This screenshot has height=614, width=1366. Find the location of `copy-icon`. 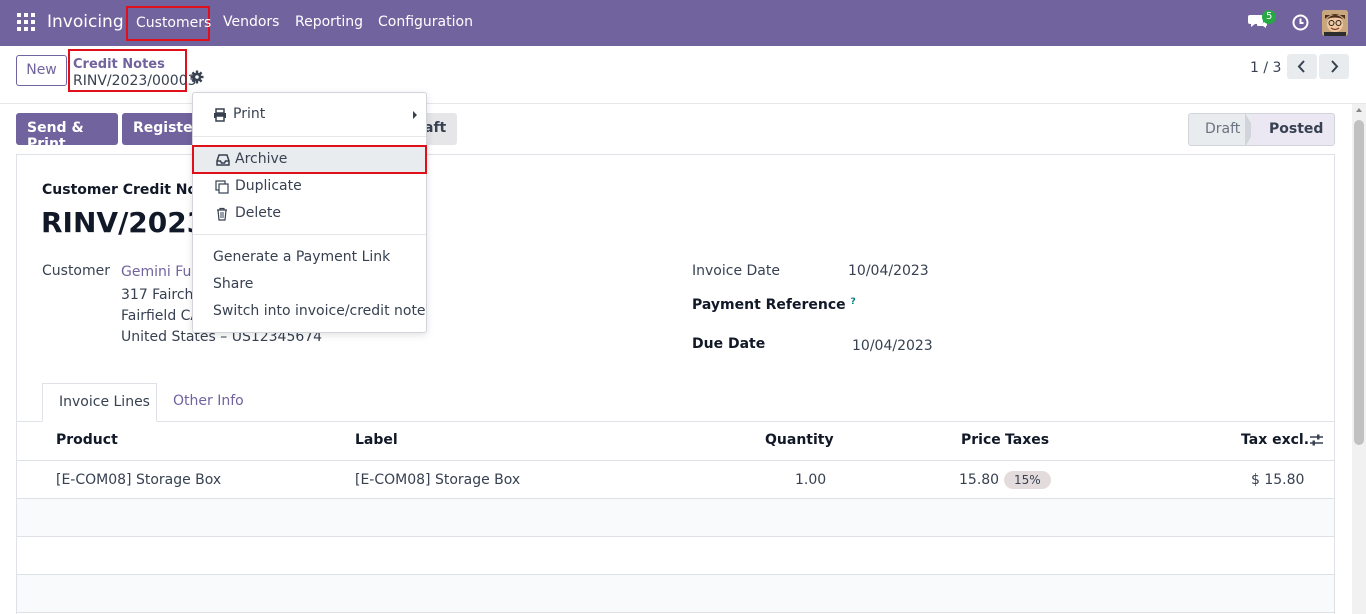

copy-icon is located at coordinates (222, 187).